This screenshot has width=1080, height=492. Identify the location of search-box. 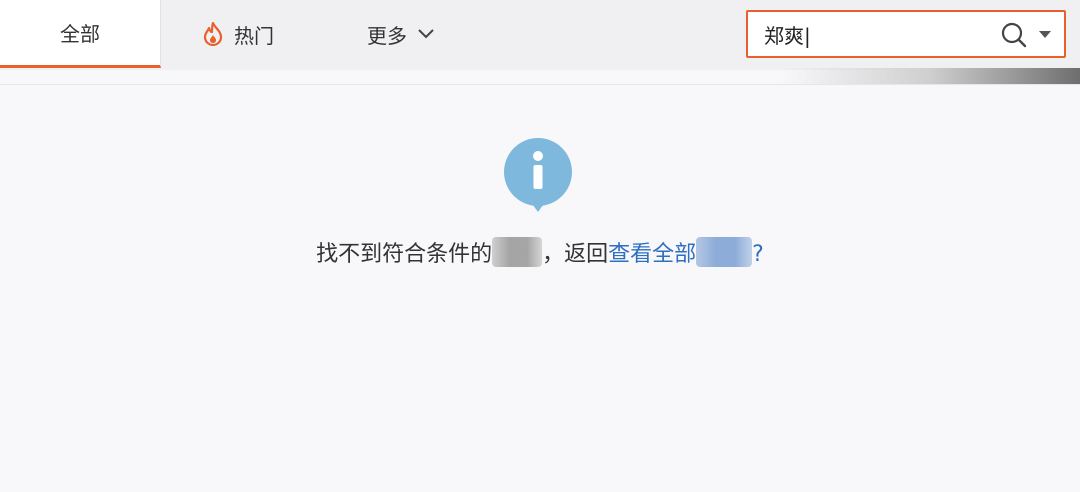
(906, 34).